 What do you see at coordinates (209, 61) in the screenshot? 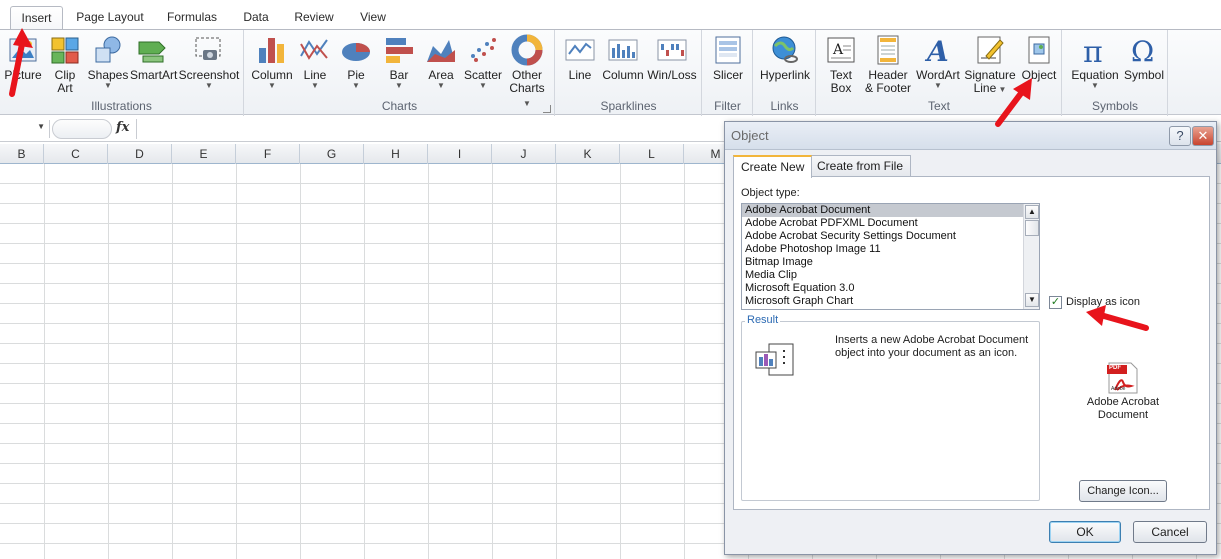
I see `screenshot-button: Screenshot ▼` at bounding box center [209, 61].